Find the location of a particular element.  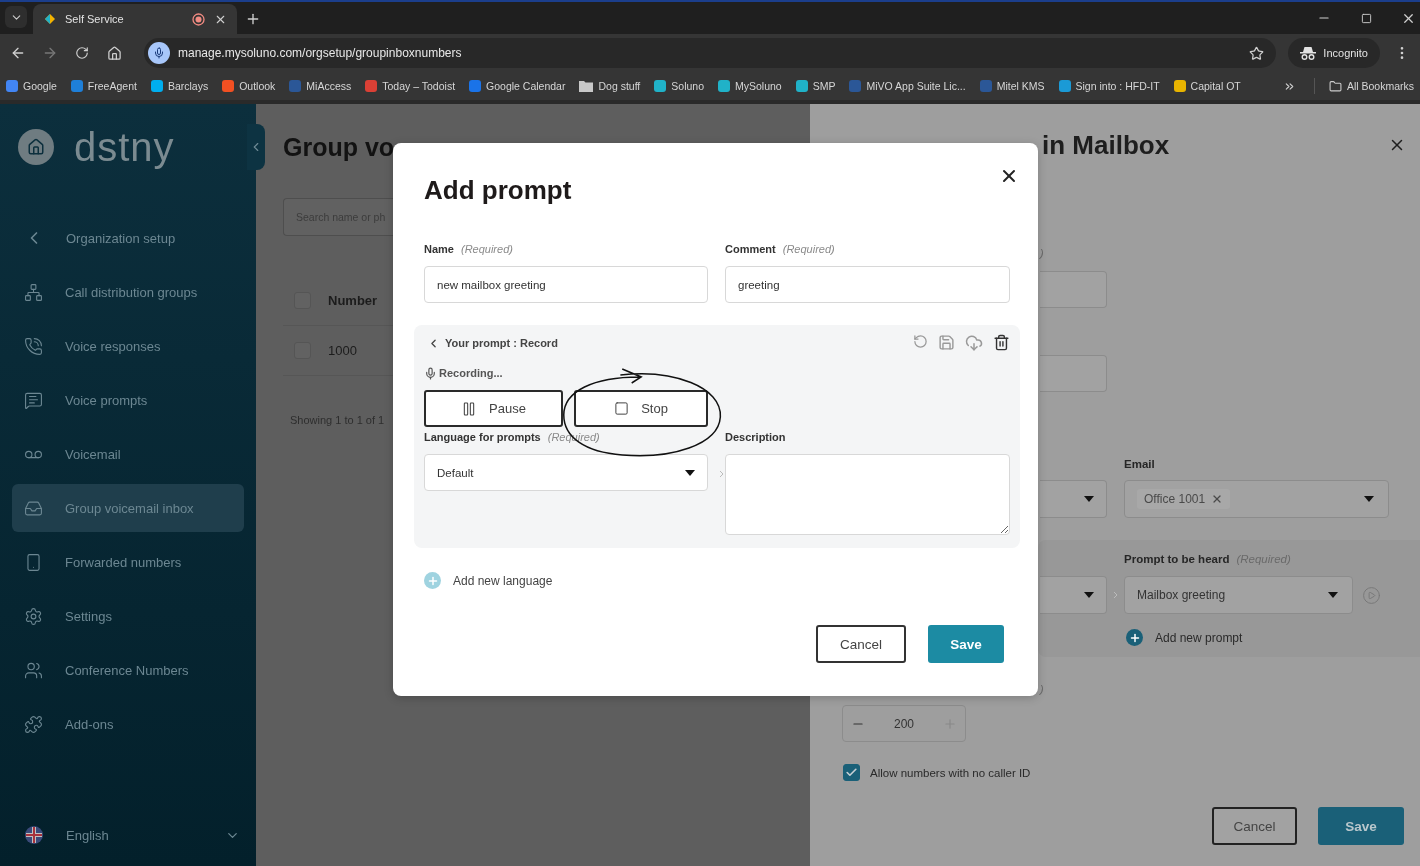

panel-title: in Mailbox is located at coordinates (1106, 145).